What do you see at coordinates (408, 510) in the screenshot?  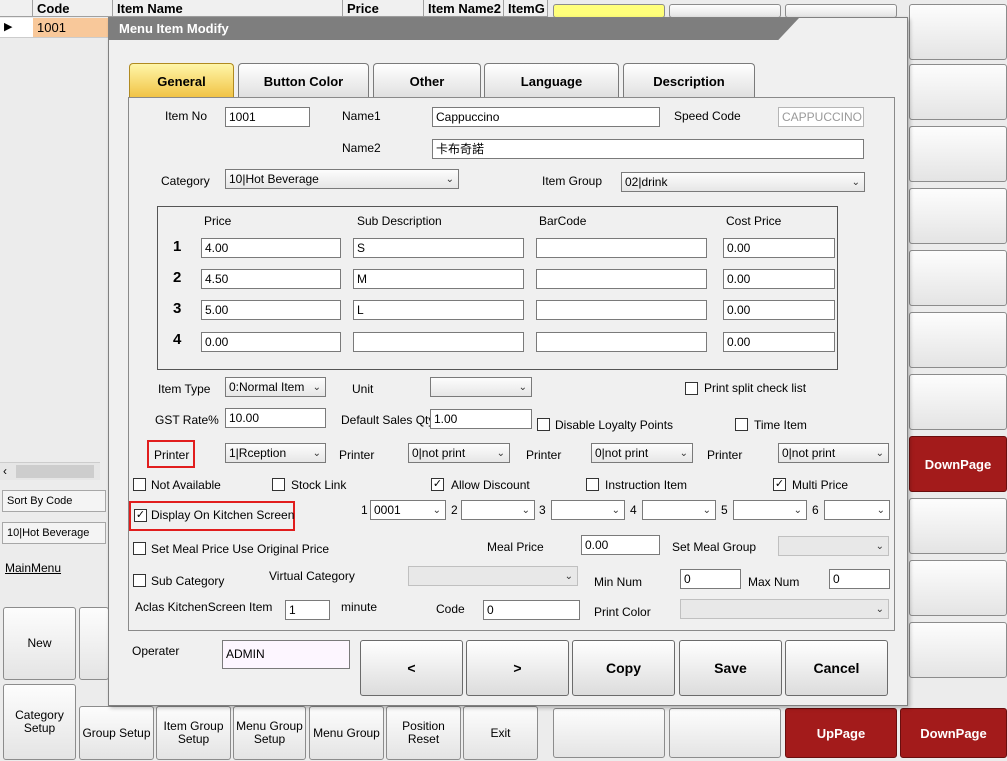 I see `kitchen-slot-select: 0001 ⌄` at bounding box center [408, 510].